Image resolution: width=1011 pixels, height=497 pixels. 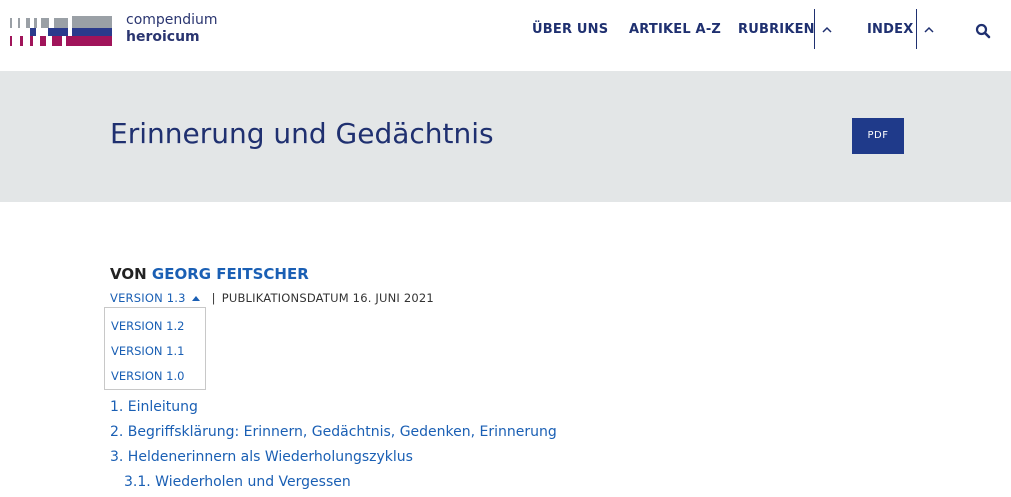 I want to click on brand-line2: heroicum, so click(x=163, y=37).